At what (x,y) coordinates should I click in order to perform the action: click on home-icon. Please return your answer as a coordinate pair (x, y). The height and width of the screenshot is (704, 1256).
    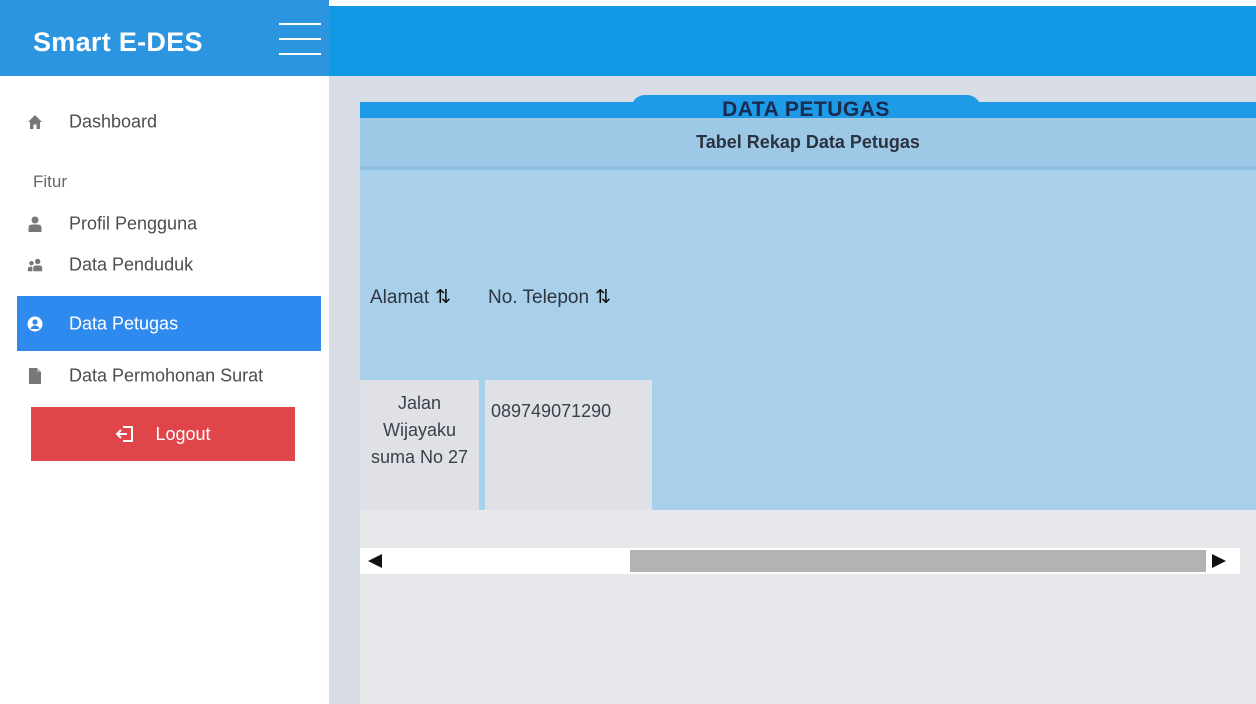
    Looking at the image, I should click on (35, 122).